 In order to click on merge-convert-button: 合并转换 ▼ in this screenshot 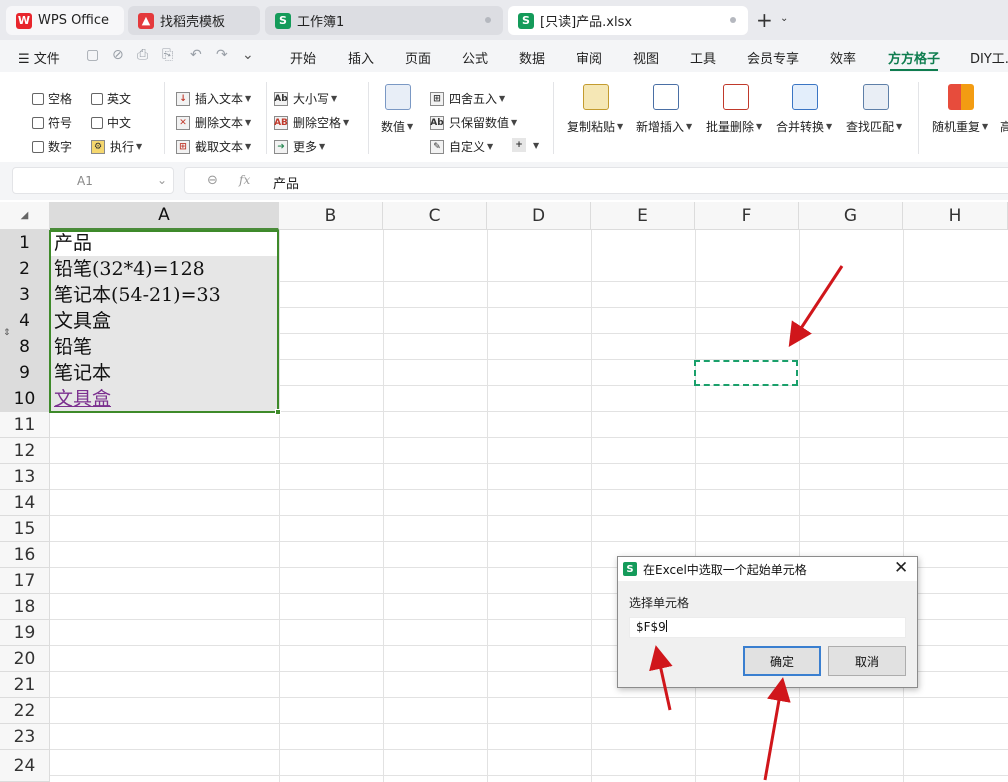, I will do `click(804, 126)`.